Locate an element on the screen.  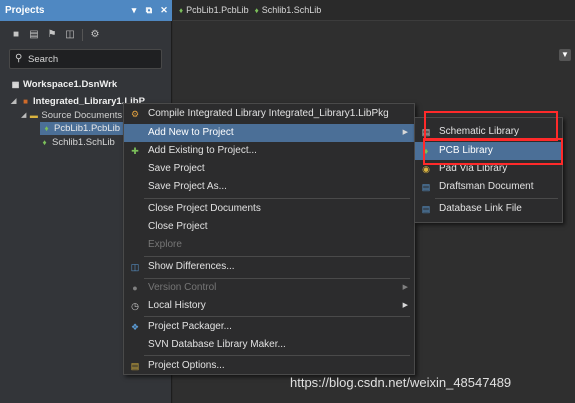
new-document-icon: ▤ is located at coordinates (34, 35).